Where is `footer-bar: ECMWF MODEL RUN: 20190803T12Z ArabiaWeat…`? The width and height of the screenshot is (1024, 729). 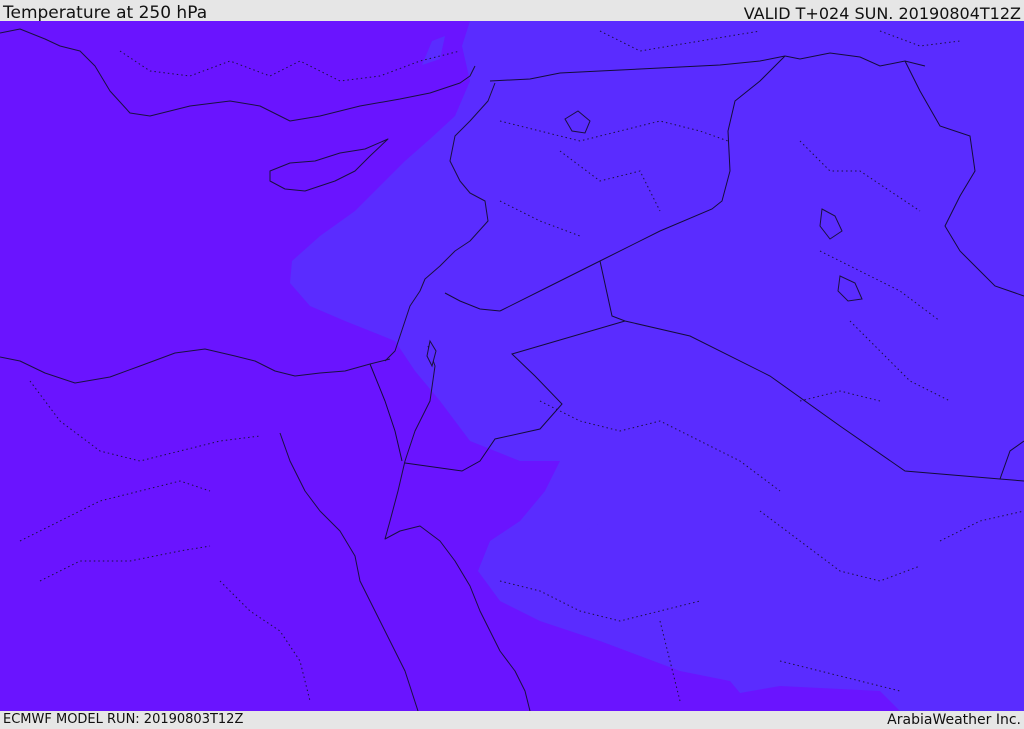
footer-bar: ECMWF MODEL RUN: 20190803T12Z ArabiaWeat… is located at coordinates (512, 720).